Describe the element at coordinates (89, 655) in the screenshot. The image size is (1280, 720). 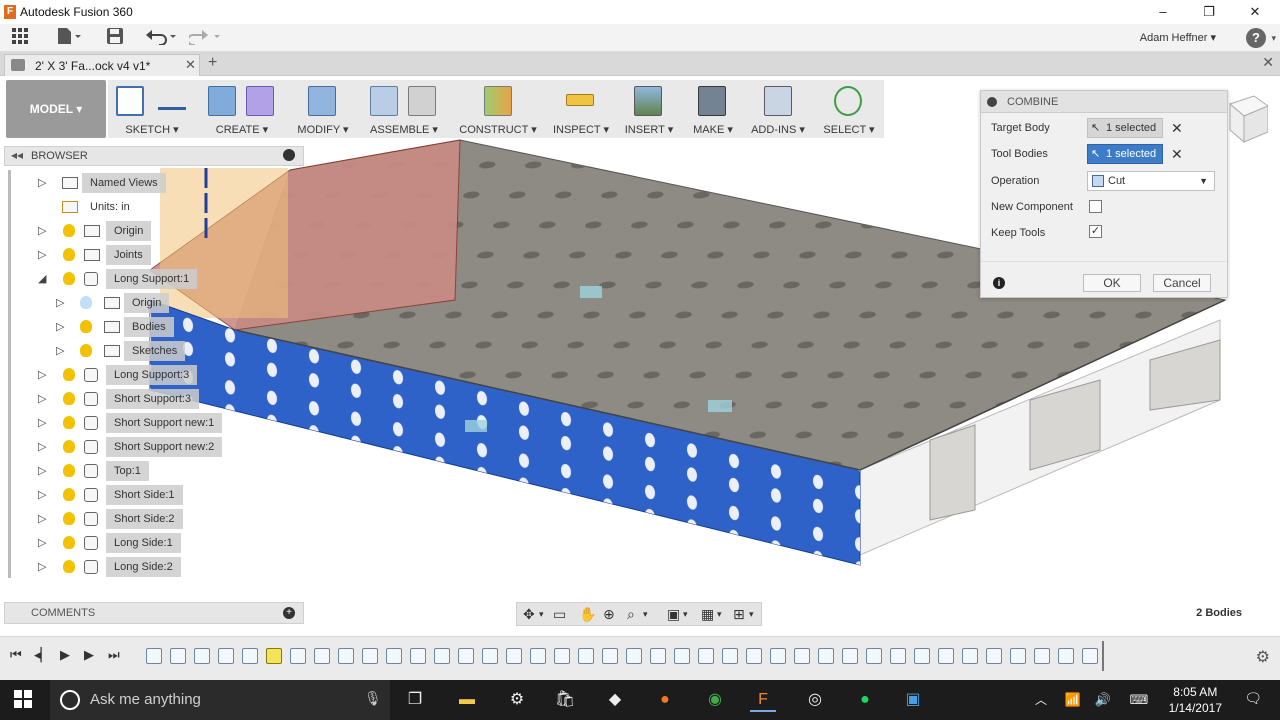
I see `step-forward-icon: ▶` at that location.